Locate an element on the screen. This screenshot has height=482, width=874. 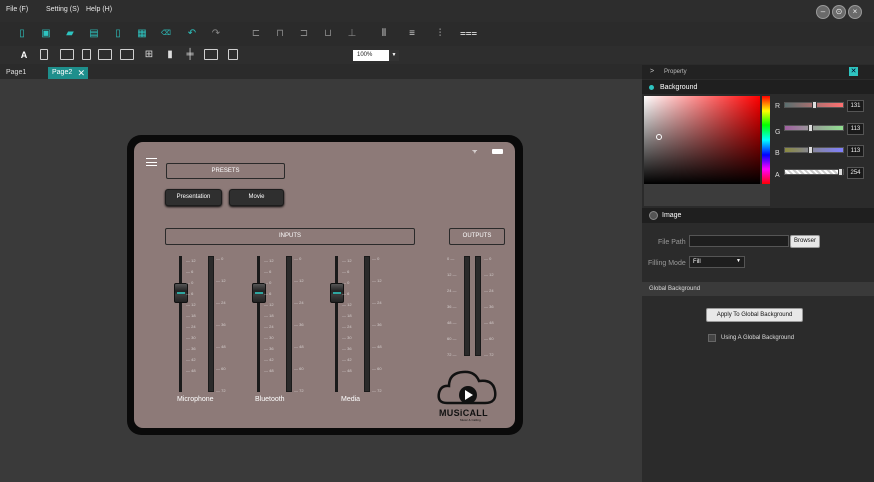
distribute-horizontal-icon: ⫴ is located at coordinates (384, 34).